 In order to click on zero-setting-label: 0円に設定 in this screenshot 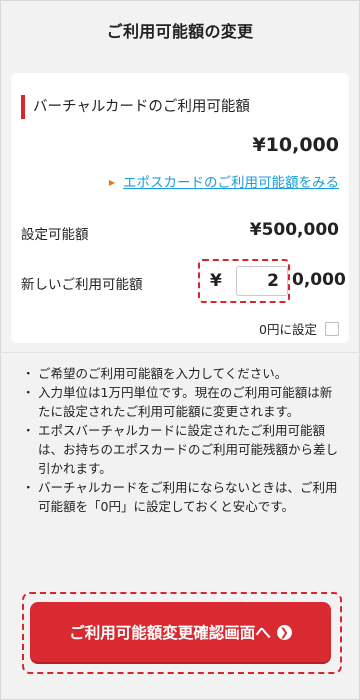, I will do `click(288, 329)`.